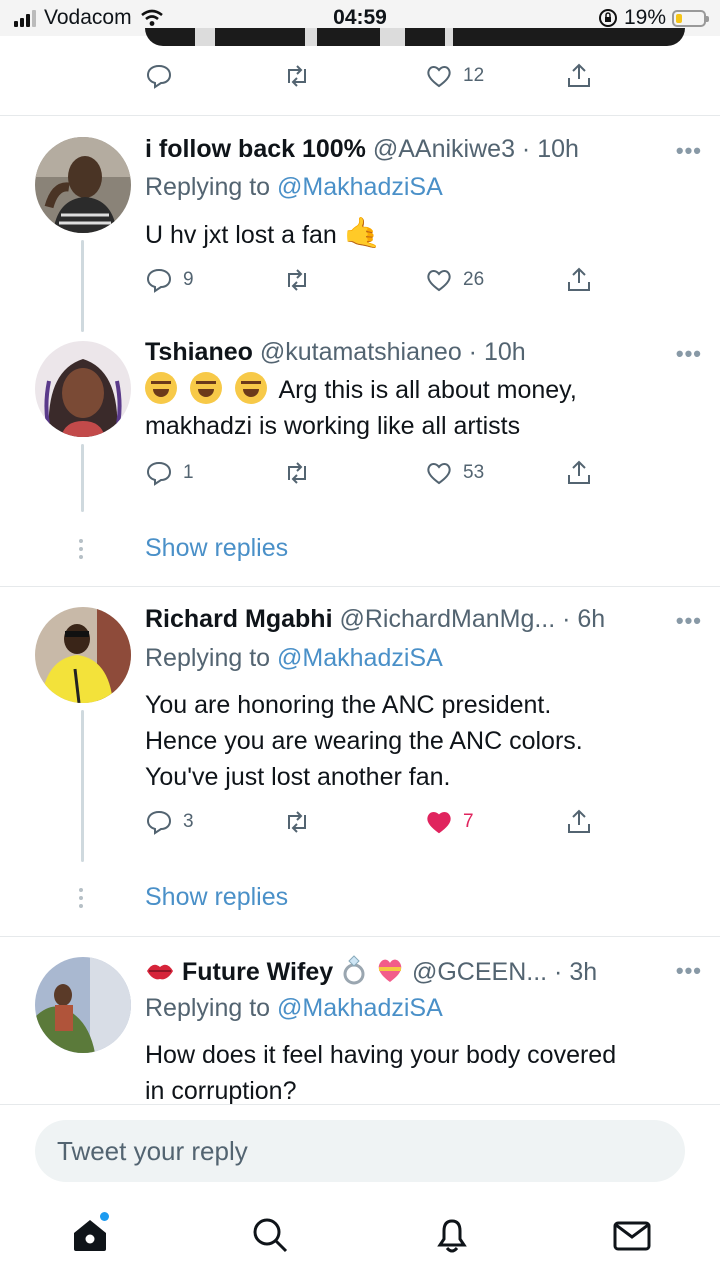 The width and height of the screenshot is (720, 1280). I want to click on display-name: i follow back 100%, so click(255, 149).